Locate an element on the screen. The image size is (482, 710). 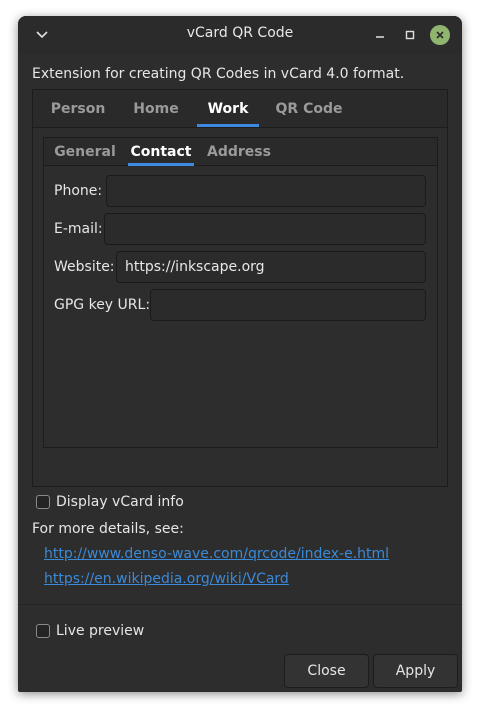
titlebar: vCard QR Code is located at coordinates (240, 35).